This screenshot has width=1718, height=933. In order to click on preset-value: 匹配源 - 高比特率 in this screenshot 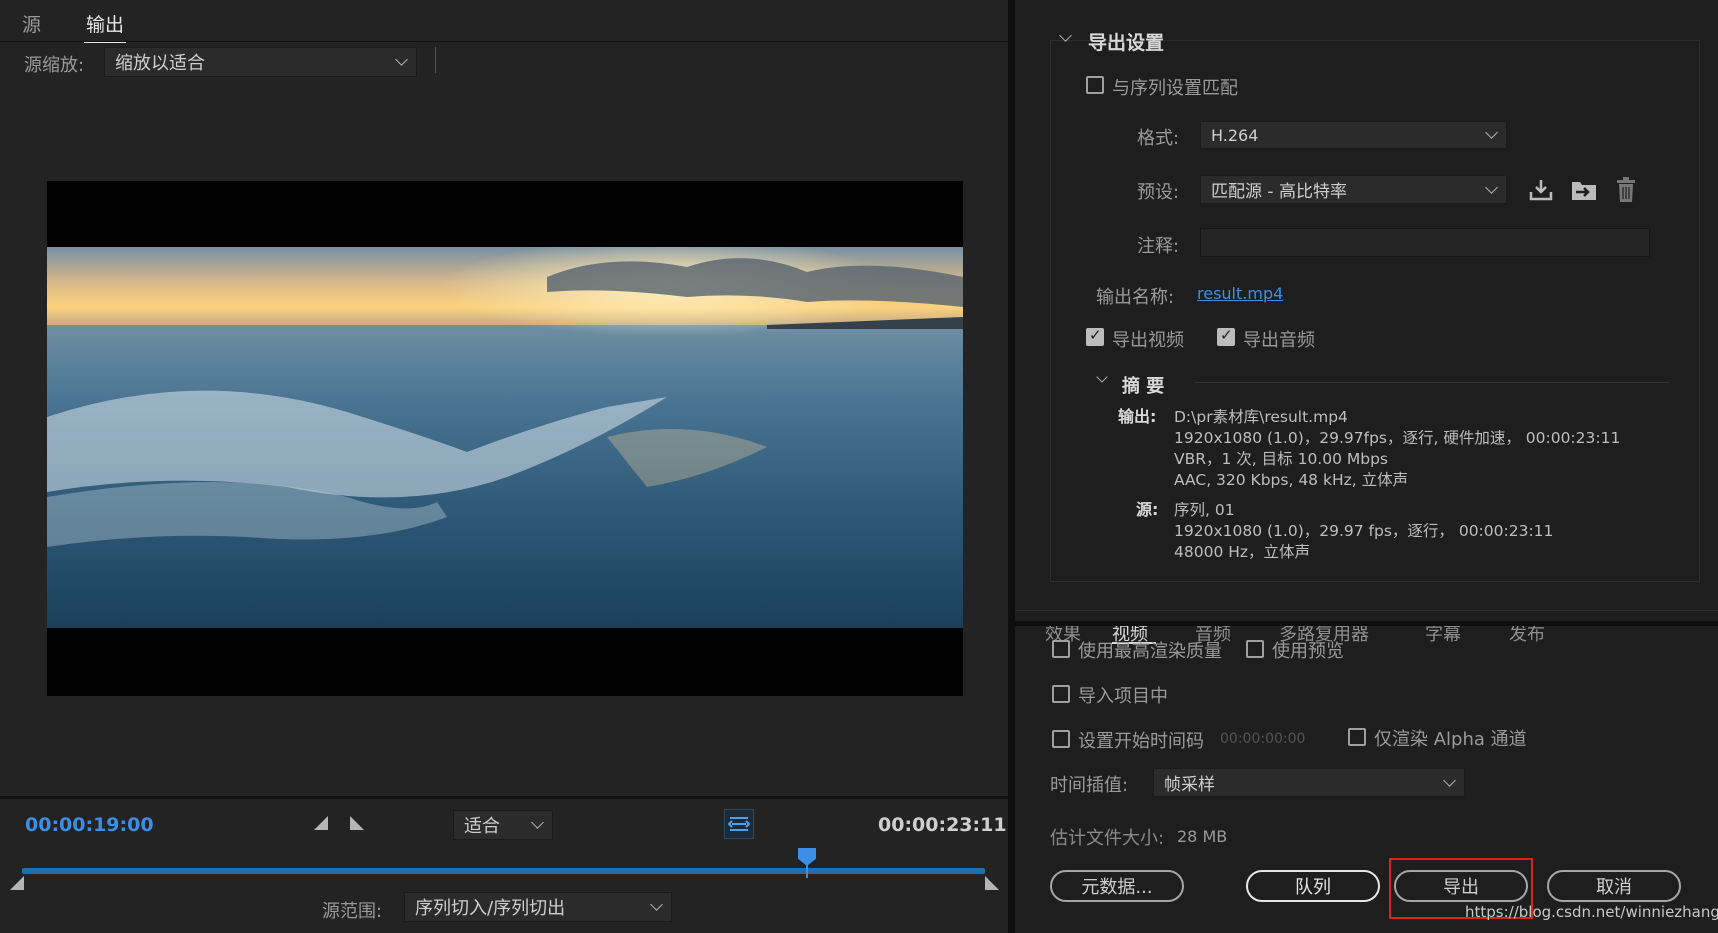, I will do `click(1279, 192)`.